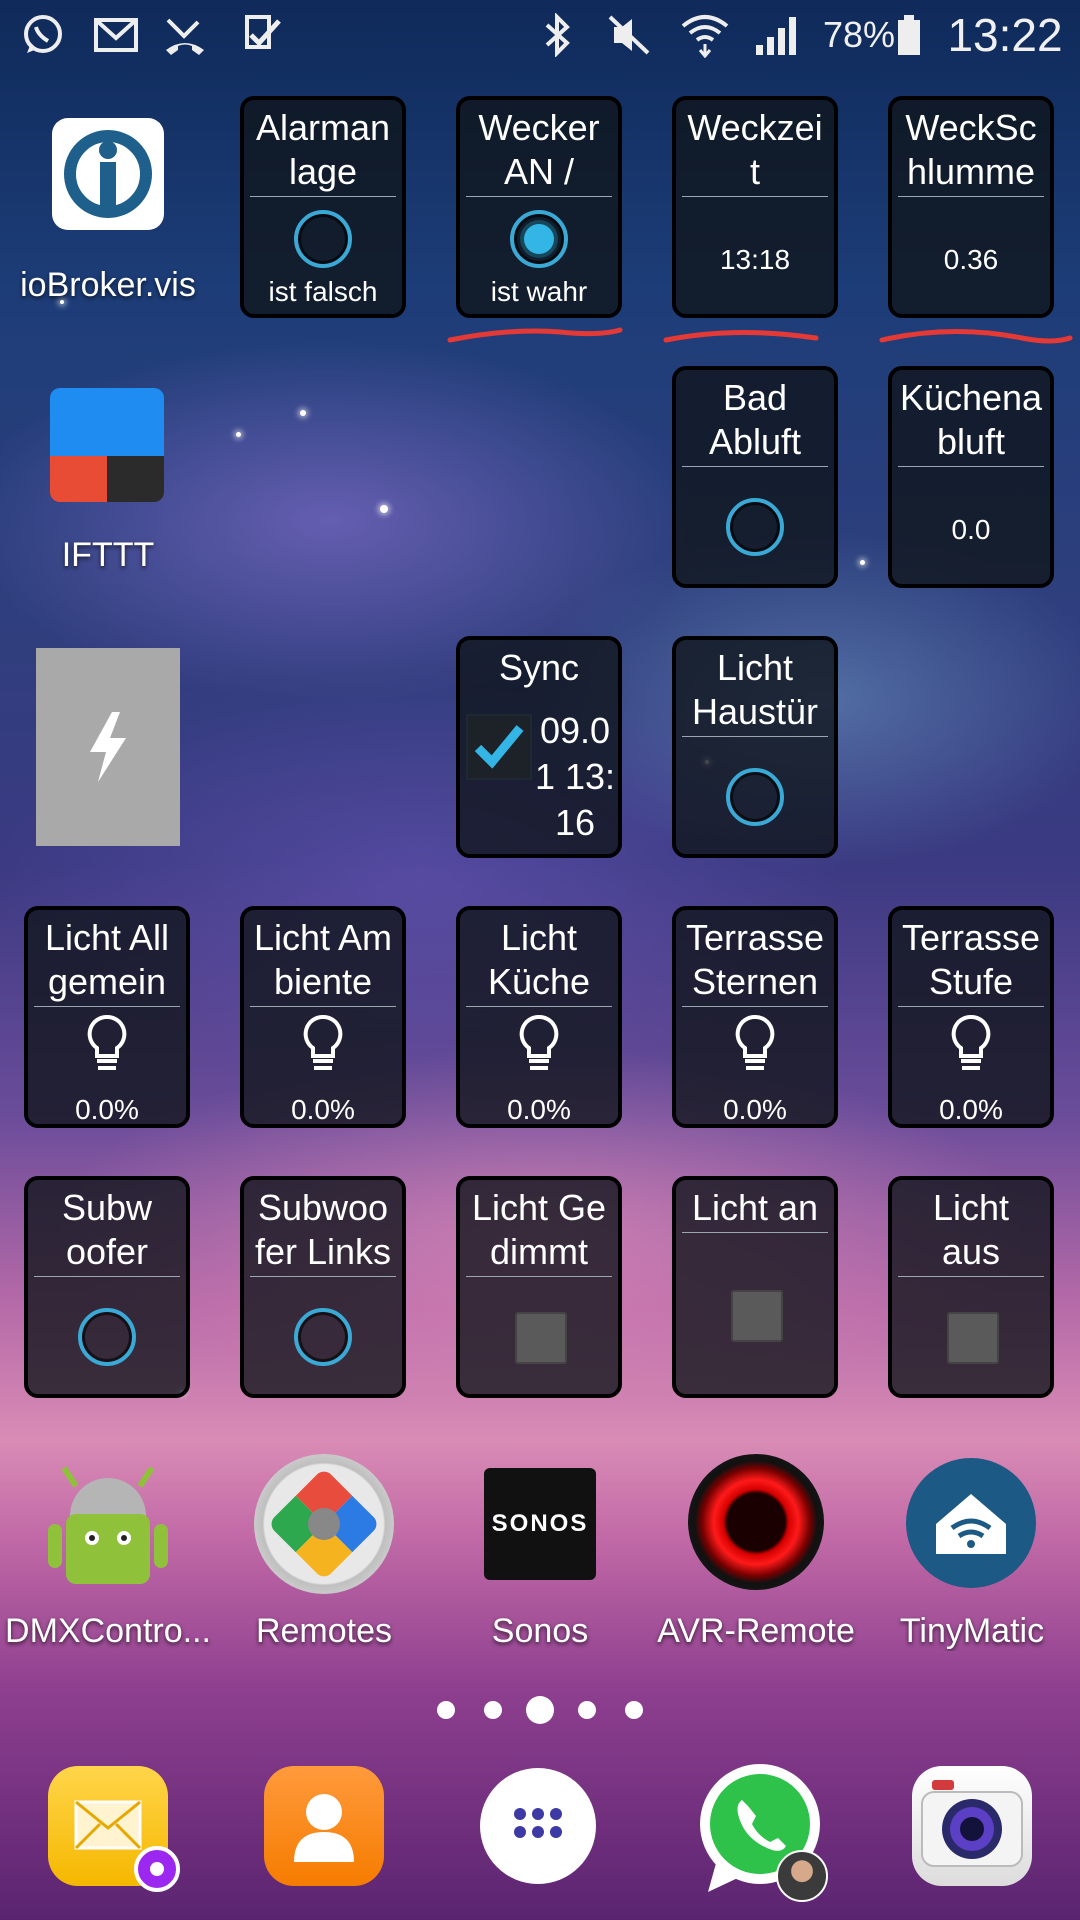 The width and height of the screenshot is (1080, 1920). Describe the element at coordinates (972, 1631) in the screenshot. I see `tinymatic-label: TinyMatic` at that location.